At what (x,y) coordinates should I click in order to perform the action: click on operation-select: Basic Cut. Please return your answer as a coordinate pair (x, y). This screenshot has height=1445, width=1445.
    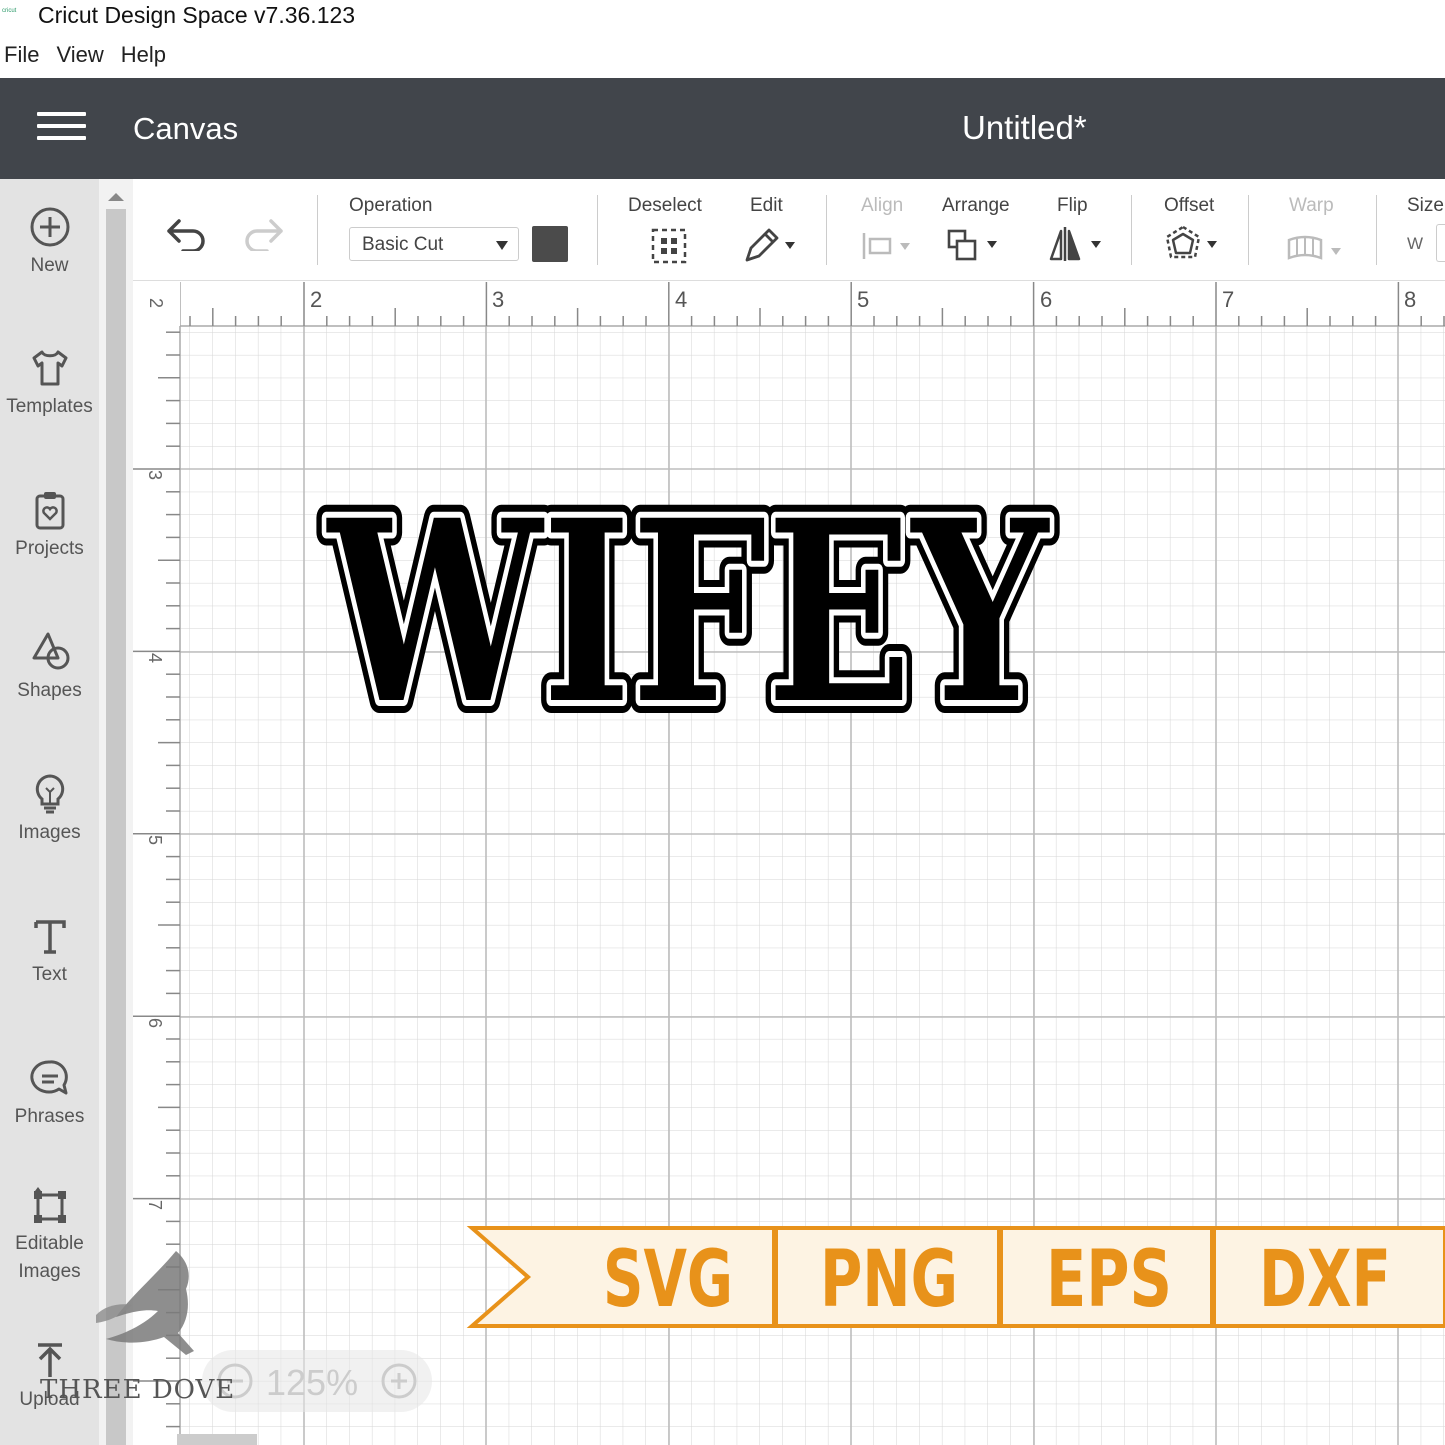
    Looking at the image, I should click on (434, 244).